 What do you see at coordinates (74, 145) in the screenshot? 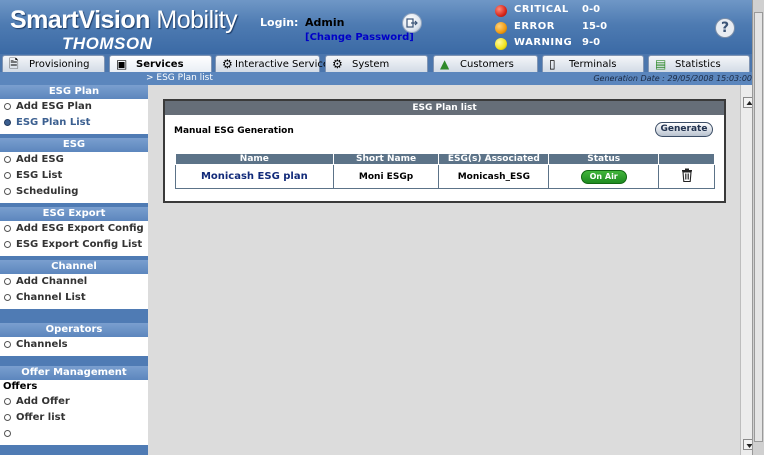
I see `sidebar-section-esg: ESG` at bounding box center [74, 145].